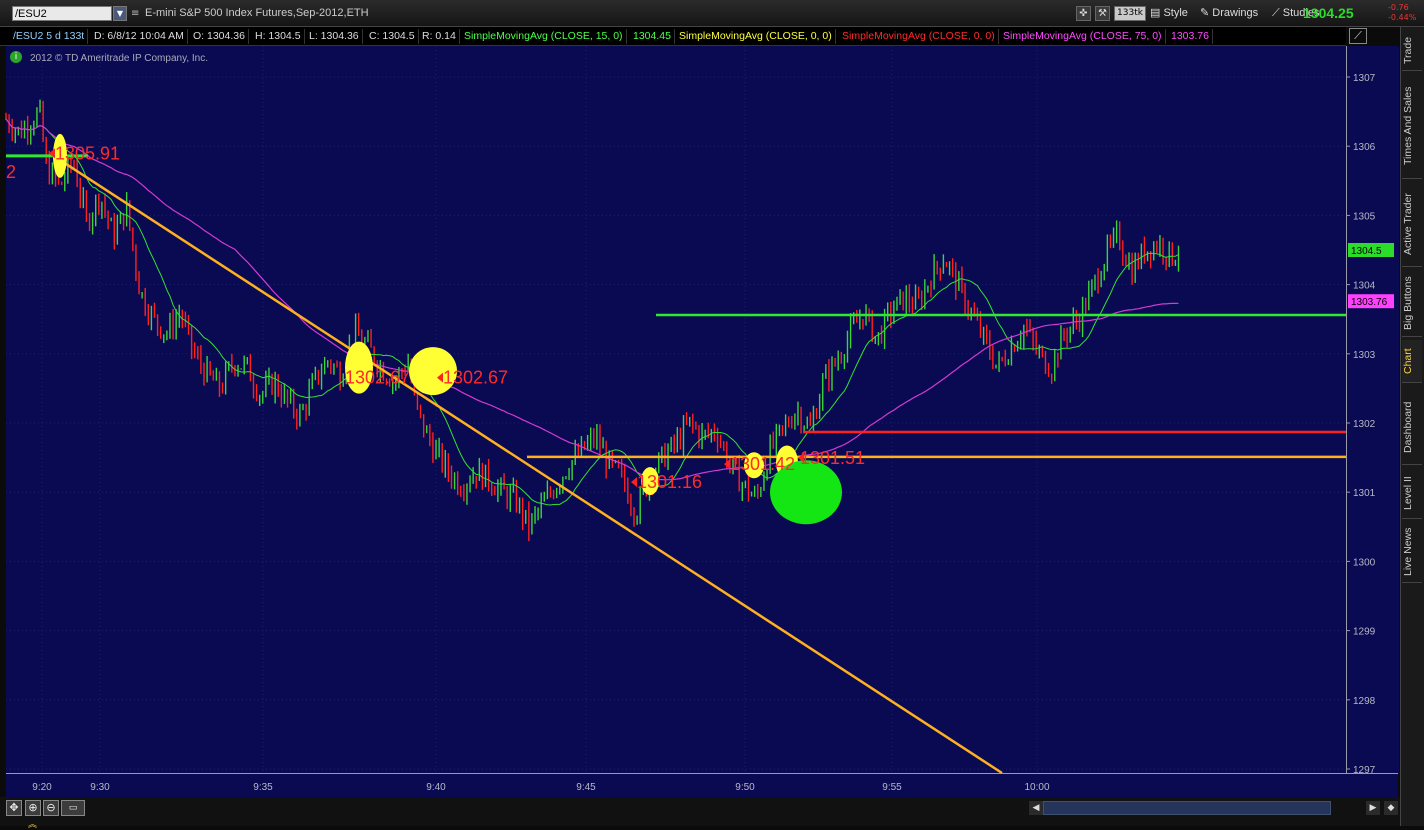 This screenshot has width=1424, height=830. What do you see at coordinates (1036, 787) in the screenshot?
I see `x-tick-label: 10:00` at bounding box center [1036, 787].